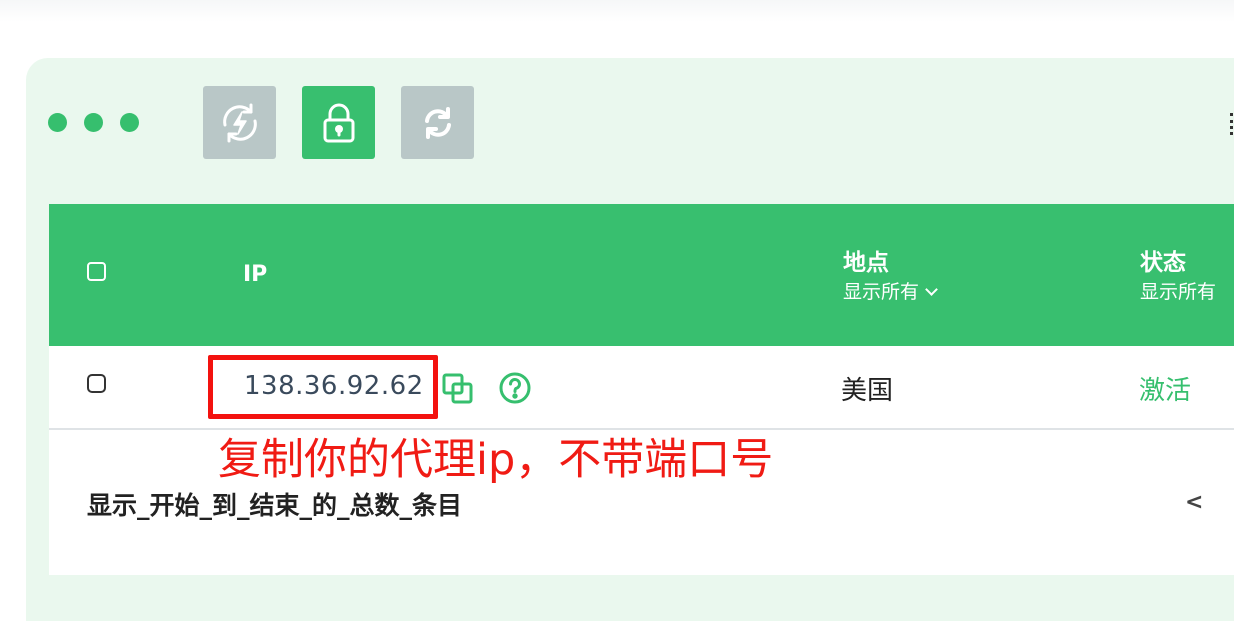  I want to click on lock-icon, so click(338, 122).